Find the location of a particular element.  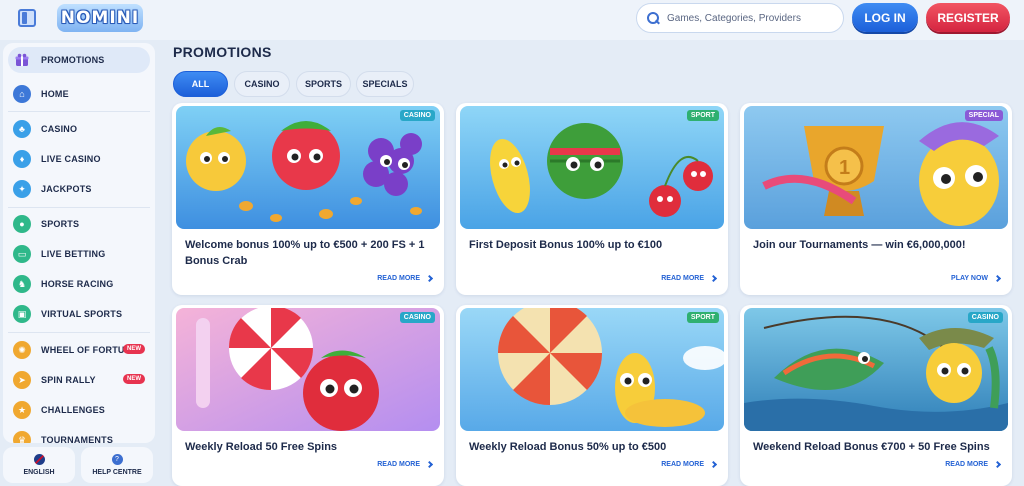

language-button: ENGLISH is located at coordinates (39, 465).